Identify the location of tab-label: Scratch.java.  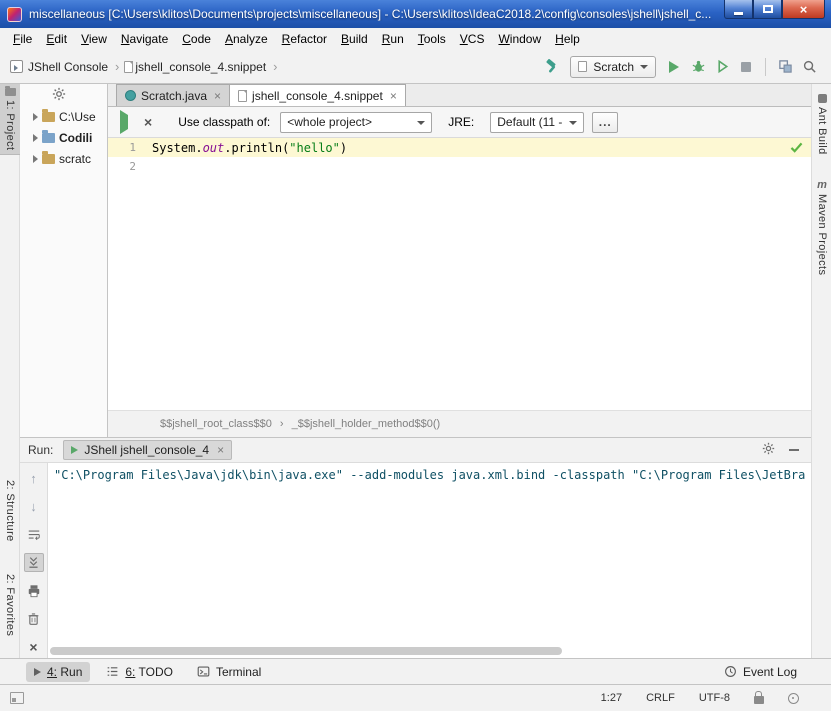
(174, 95).